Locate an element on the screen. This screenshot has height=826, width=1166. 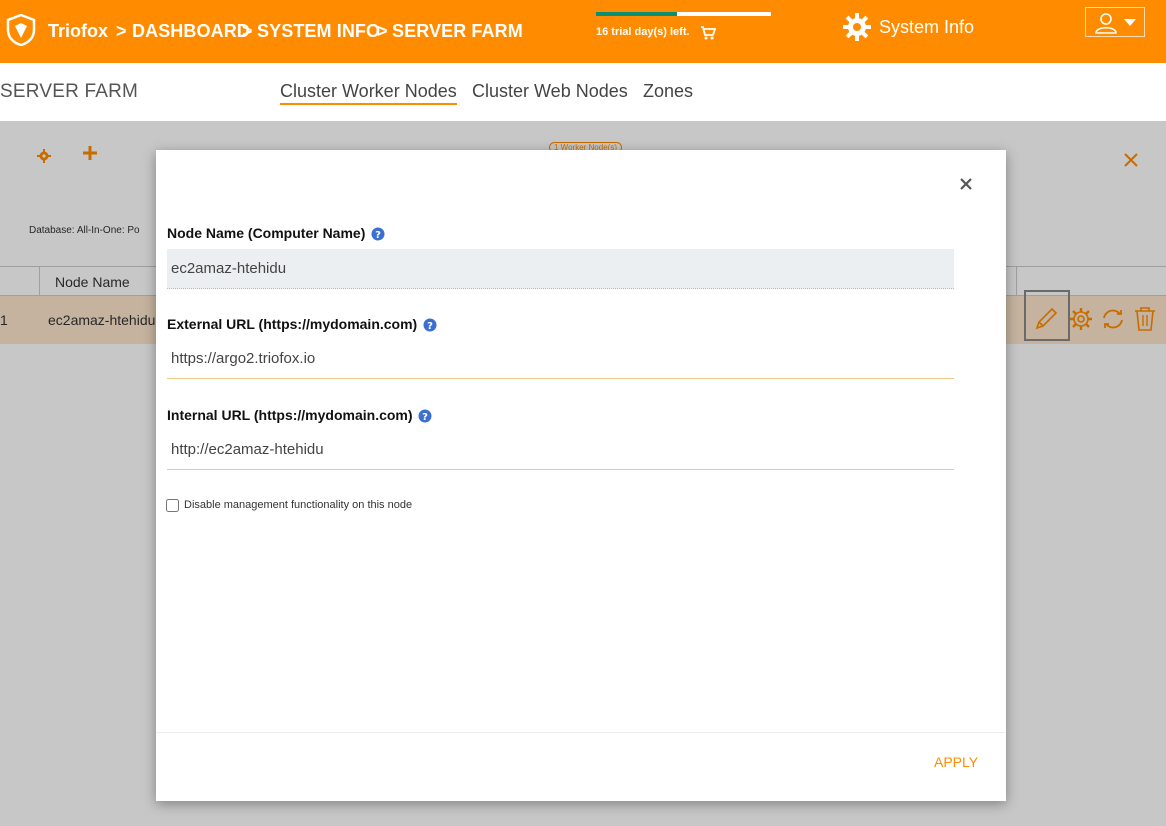
node-name-field is located at coordinates (560, 269).